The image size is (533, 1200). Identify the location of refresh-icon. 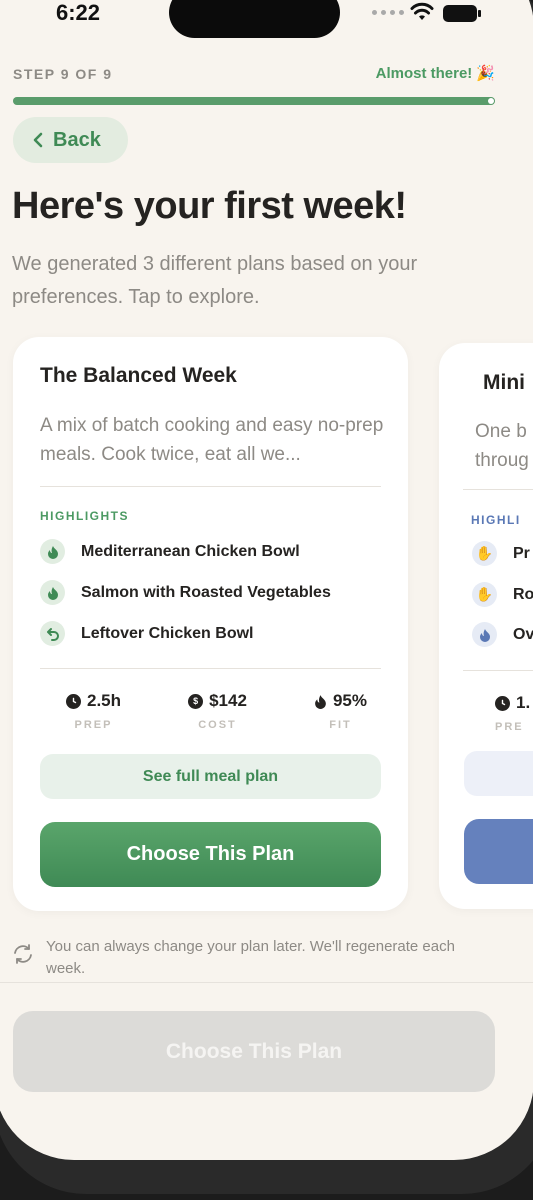
(23, 954).